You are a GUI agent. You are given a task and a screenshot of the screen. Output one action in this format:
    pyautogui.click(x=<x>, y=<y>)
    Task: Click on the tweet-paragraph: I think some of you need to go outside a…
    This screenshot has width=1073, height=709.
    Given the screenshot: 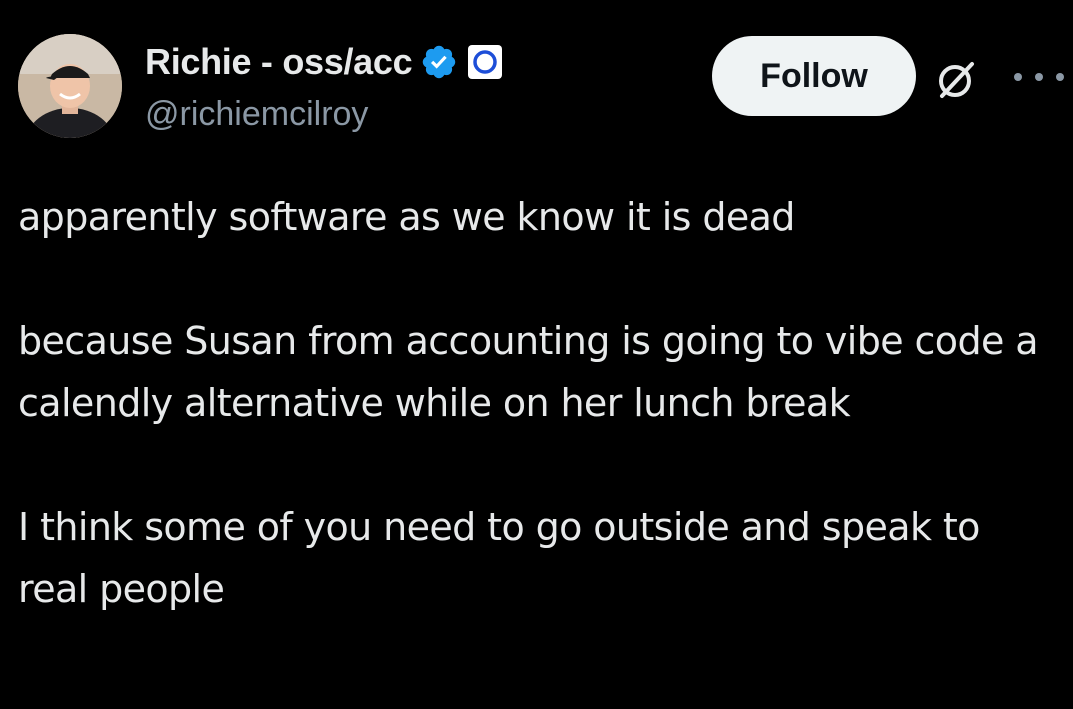 What is the action you would take?
    pyautogui.click(x=499, y=558)
    